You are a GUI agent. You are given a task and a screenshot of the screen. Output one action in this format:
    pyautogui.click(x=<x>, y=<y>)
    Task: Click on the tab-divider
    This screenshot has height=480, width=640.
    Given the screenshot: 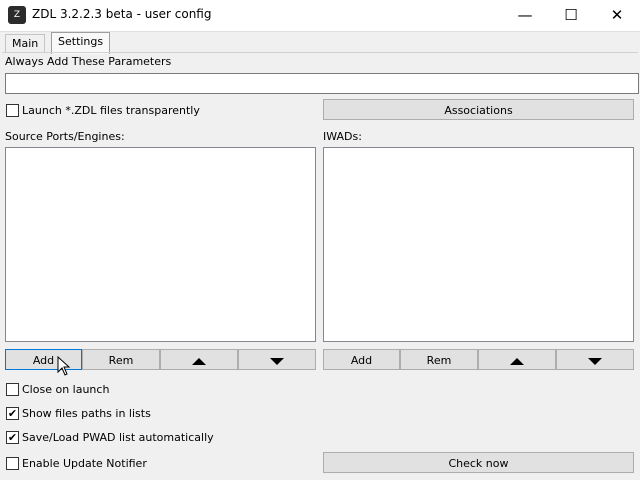 What is the action you would take?
    pyautogui.click(x=320, y=52)
    